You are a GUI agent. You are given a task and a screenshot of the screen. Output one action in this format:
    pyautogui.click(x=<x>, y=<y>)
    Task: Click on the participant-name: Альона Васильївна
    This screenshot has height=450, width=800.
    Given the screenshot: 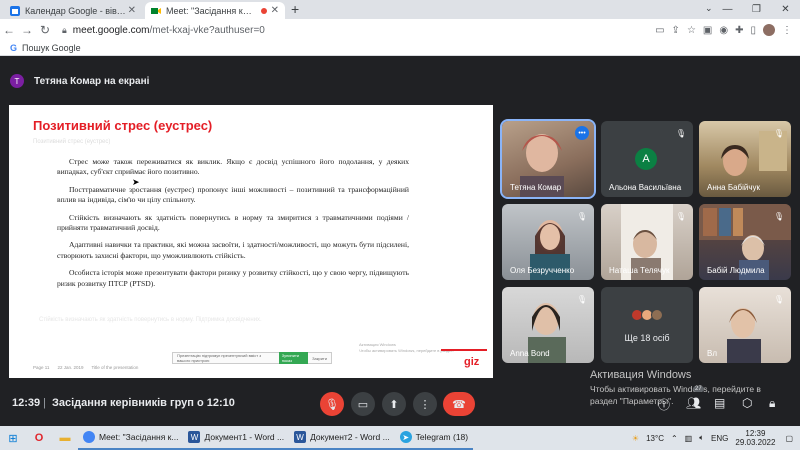 What is the action you would take?
    pyautogui.click(x=645, y=187)
    